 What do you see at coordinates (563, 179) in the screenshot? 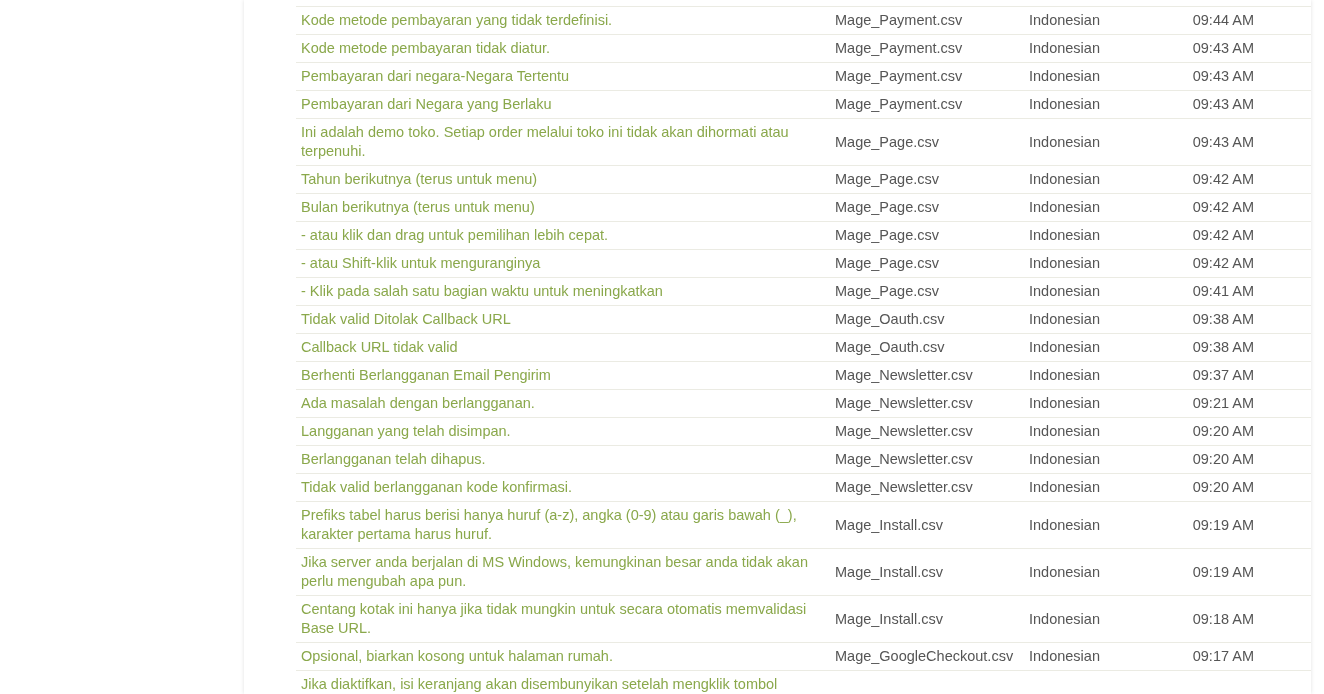
I see `translation-link: Tahun berikutnya (terus untuk menu)` at bounding box center [563, 179].